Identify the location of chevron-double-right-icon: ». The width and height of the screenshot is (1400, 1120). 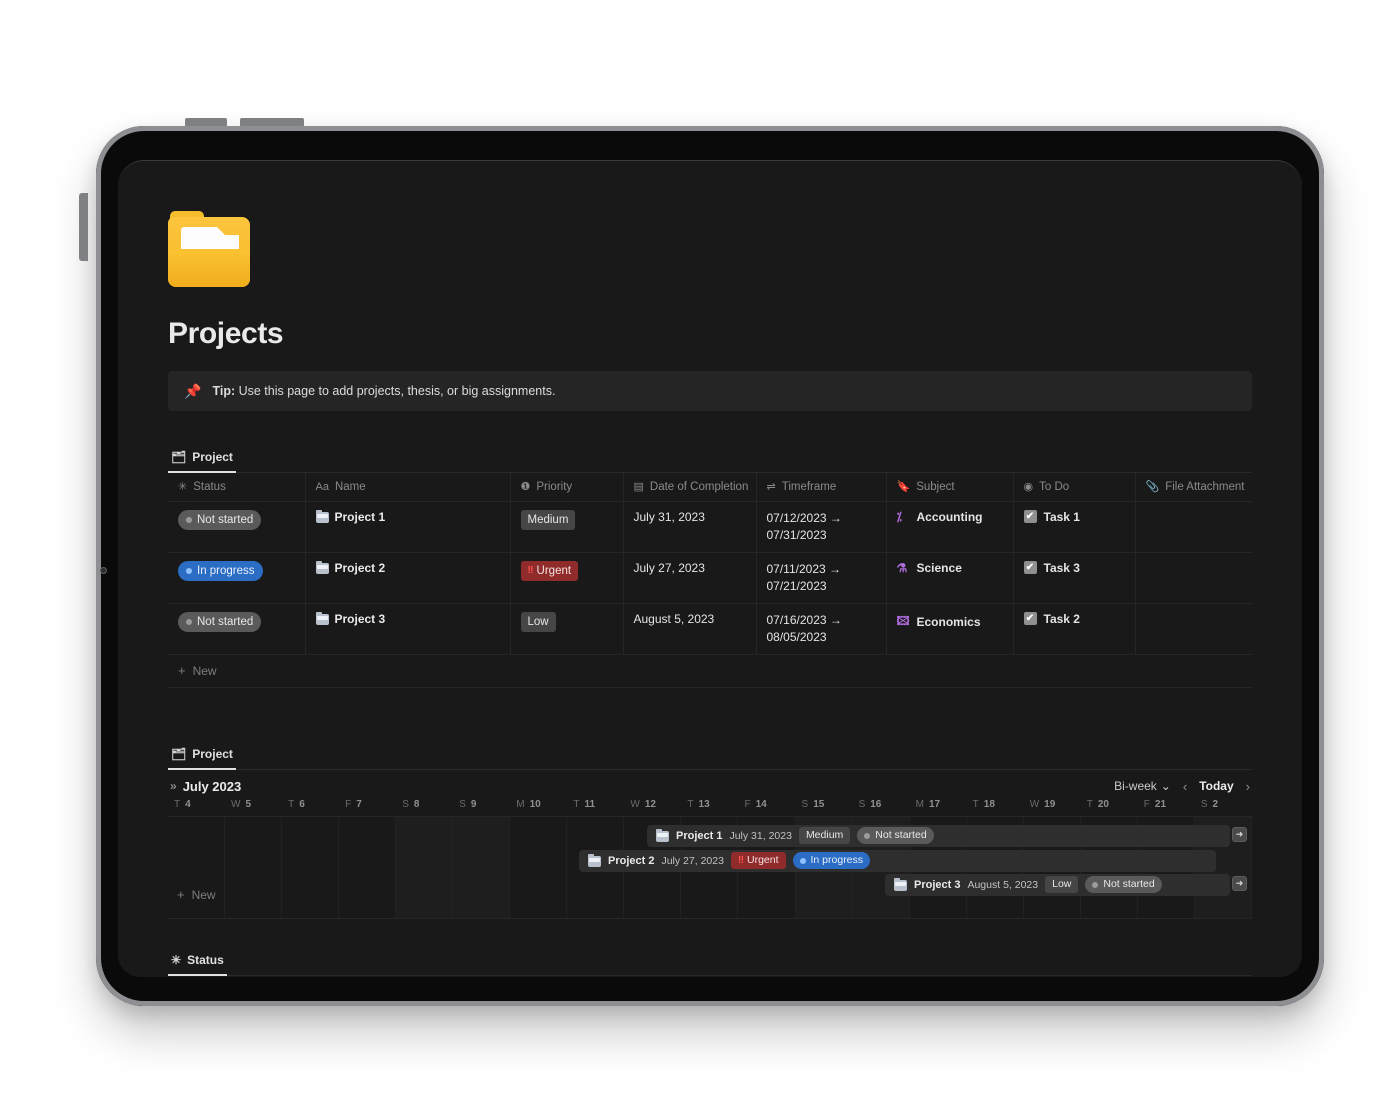
(173, 786).